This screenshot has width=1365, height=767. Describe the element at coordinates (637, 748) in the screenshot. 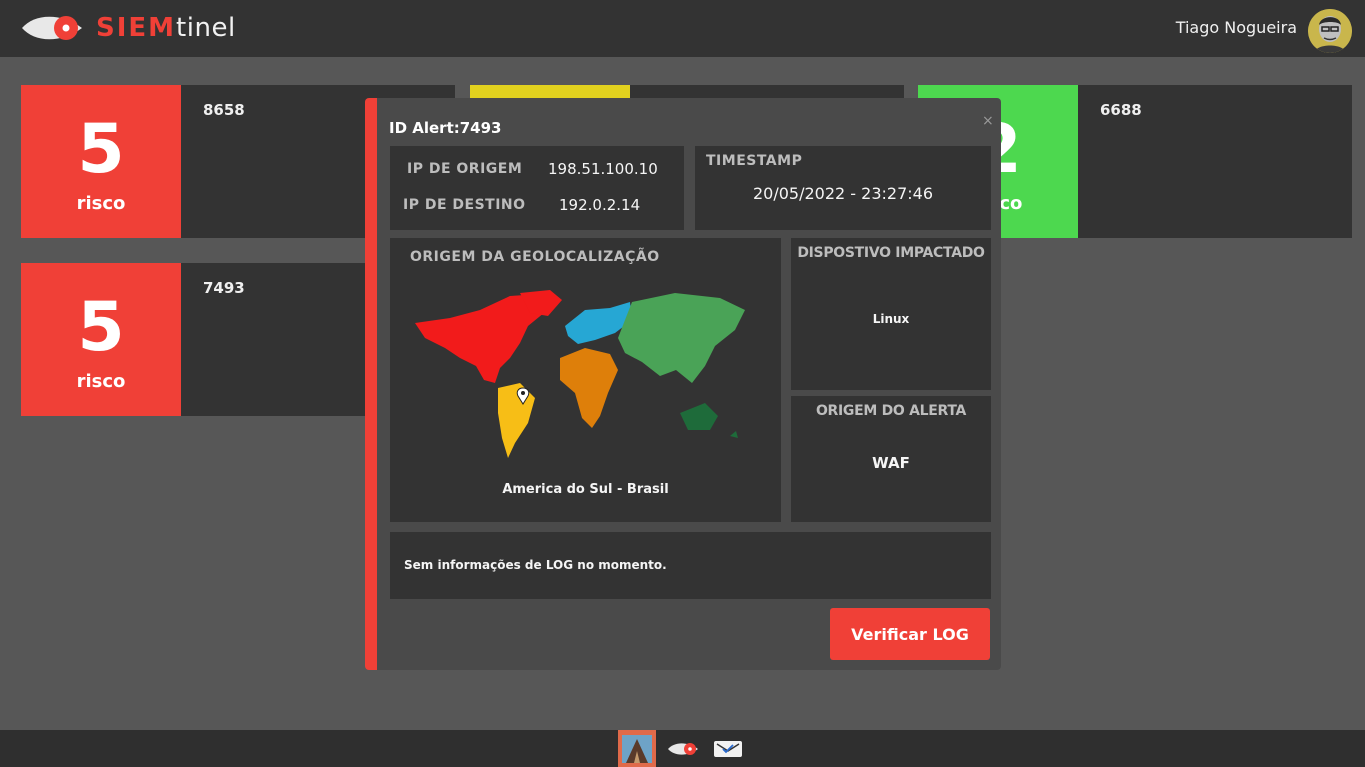

I see `mountain-app-icon` at that location.